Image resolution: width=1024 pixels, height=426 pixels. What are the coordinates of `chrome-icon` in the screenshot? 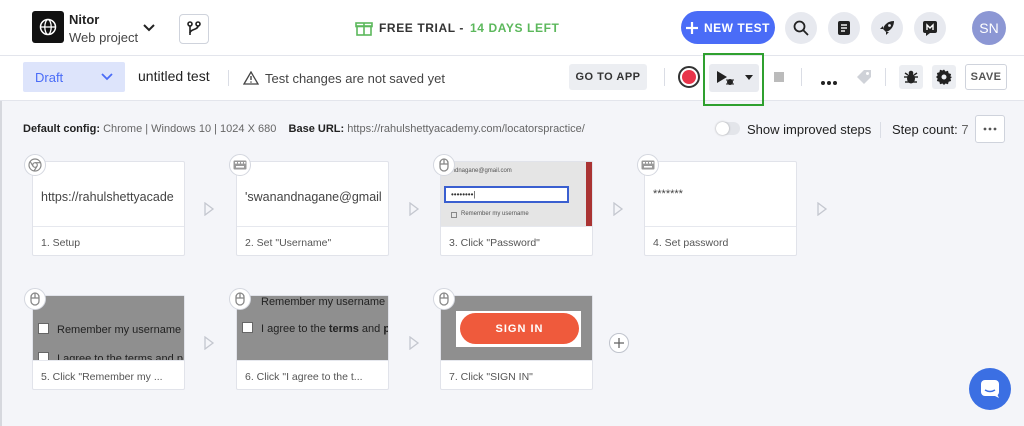 It's located at (35, 165).